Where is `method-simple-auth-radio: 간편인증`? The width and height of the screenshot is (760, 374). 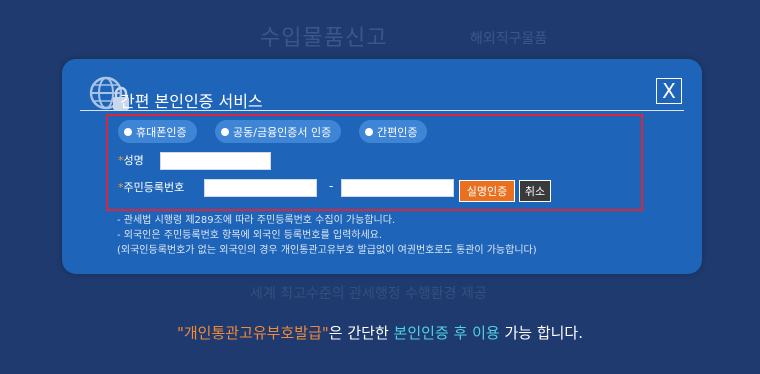
method-simple-auth-radio: 간편인증 is located at coordinates (393, 131).